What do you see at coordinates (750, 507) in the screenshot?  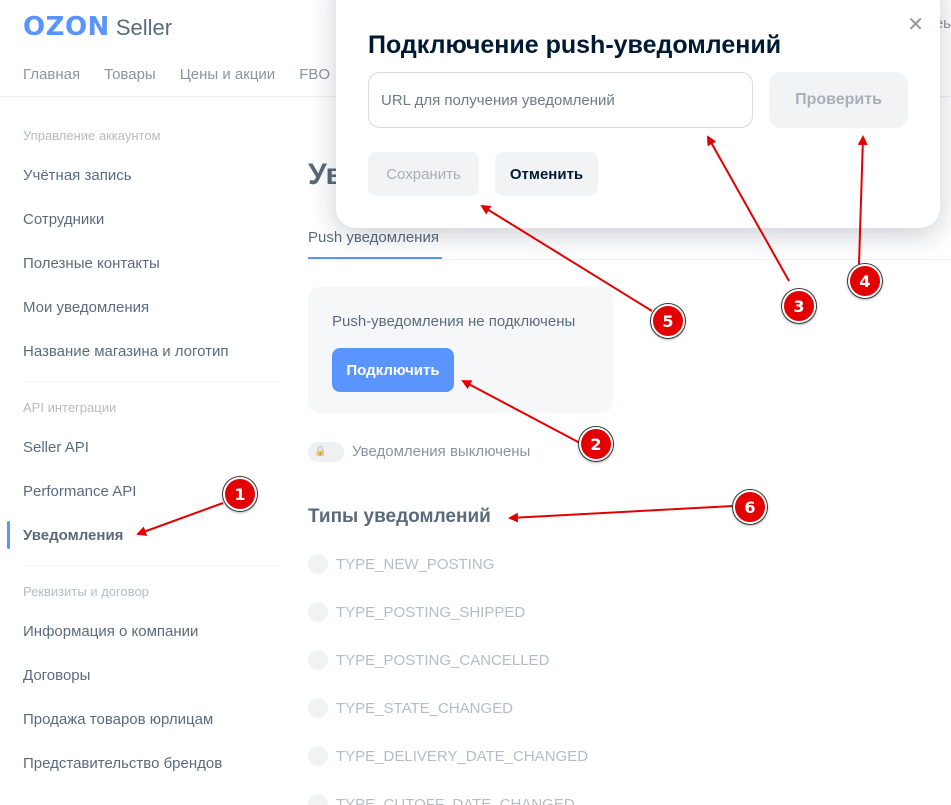 I see `annotation-badge-6: 6` at bounding box center [750, 507].